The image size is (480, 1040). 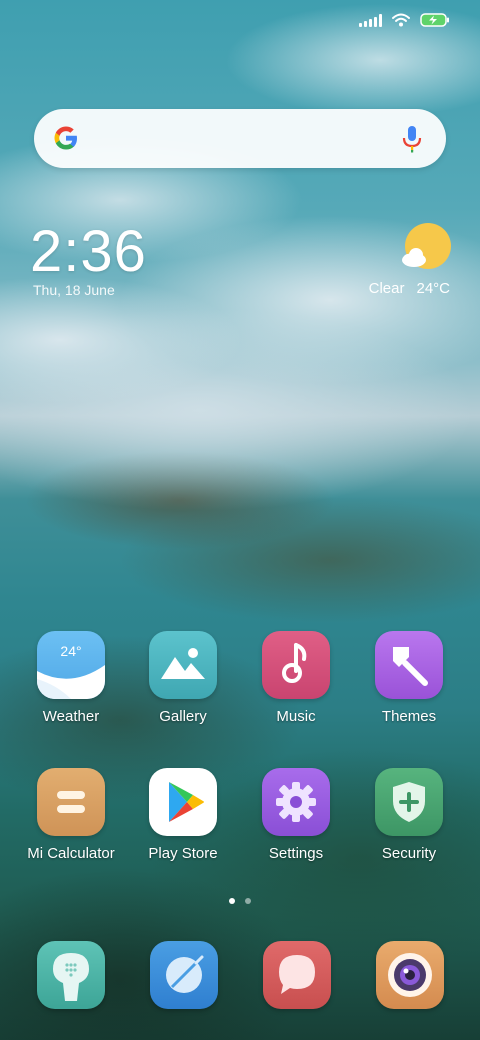 I want to click on paintbrush-icon, so click(x=409, y=665).